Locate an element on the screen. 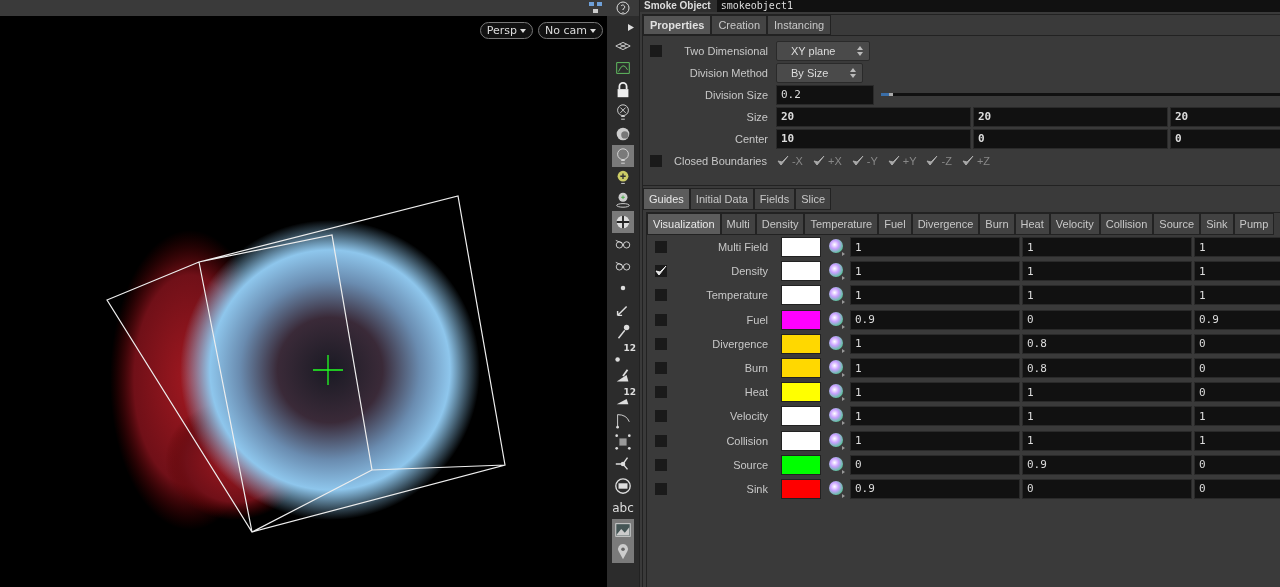  slider-handle is located at coordinates (887, 94).